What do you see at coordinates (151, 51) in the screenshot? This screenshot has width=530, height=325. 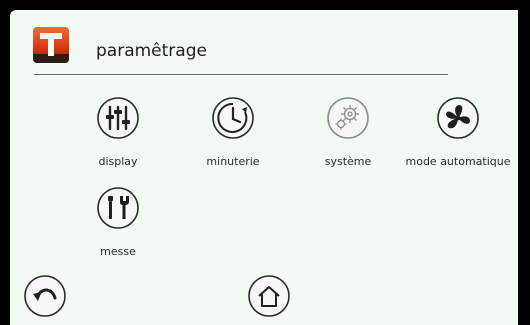 I see `page-title: paramêtrage` at bounding box center [151, 51].